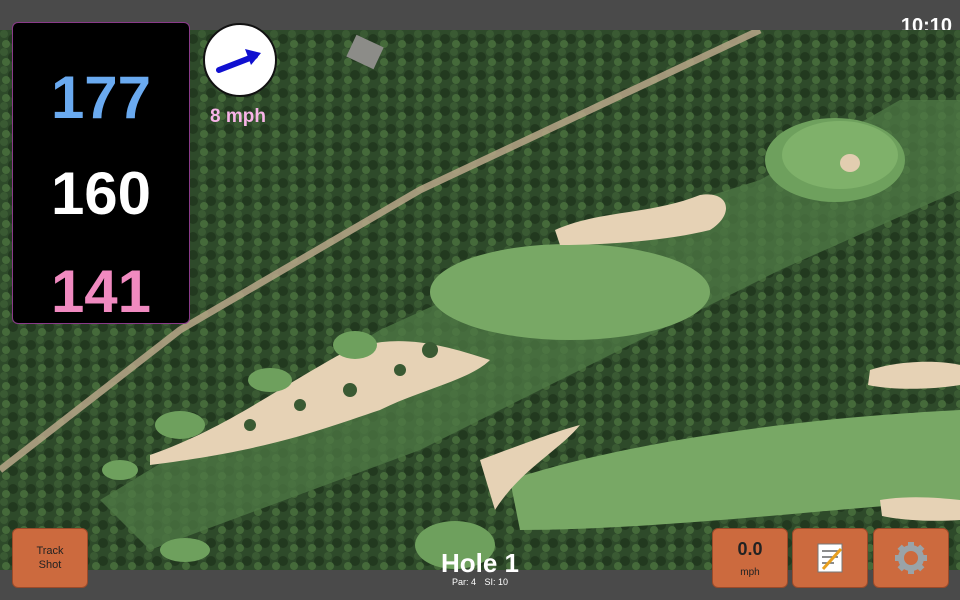  I want to click on hole-title: Hole 1, so click(480, 563).